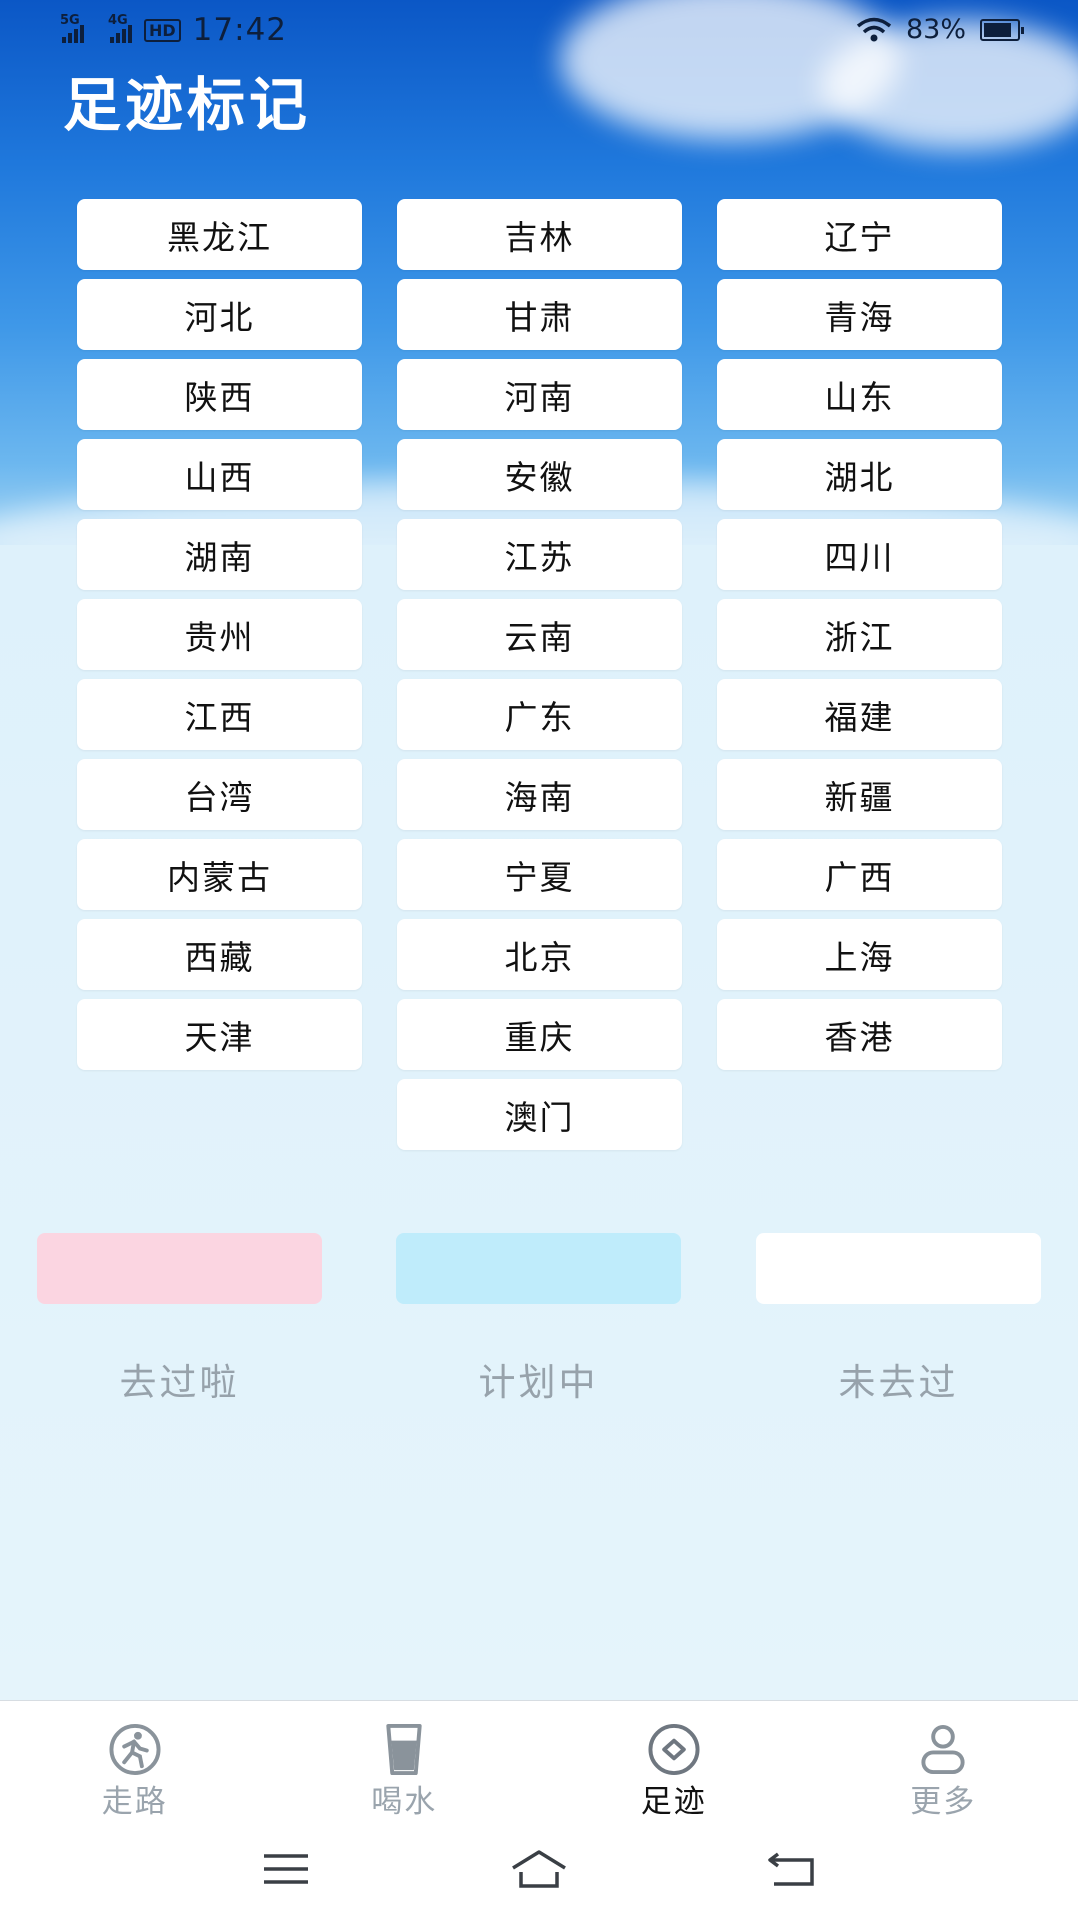  Describe the element at coordinates (219, 794) in the screenshot. I see `province-button: 台湾` at that location.